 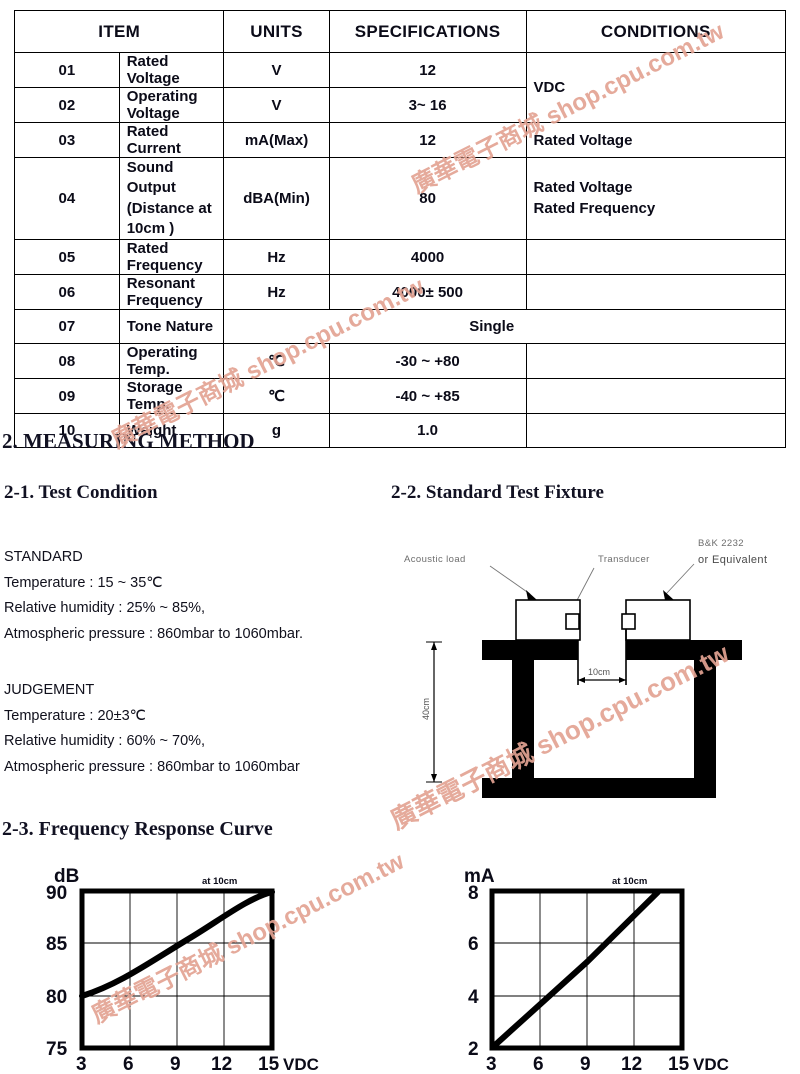 What do you see at coordinates (491, 1062) in the screenshot?
I see `chart-ma-xtick-3: 3` at bounding box center [491, 1062].